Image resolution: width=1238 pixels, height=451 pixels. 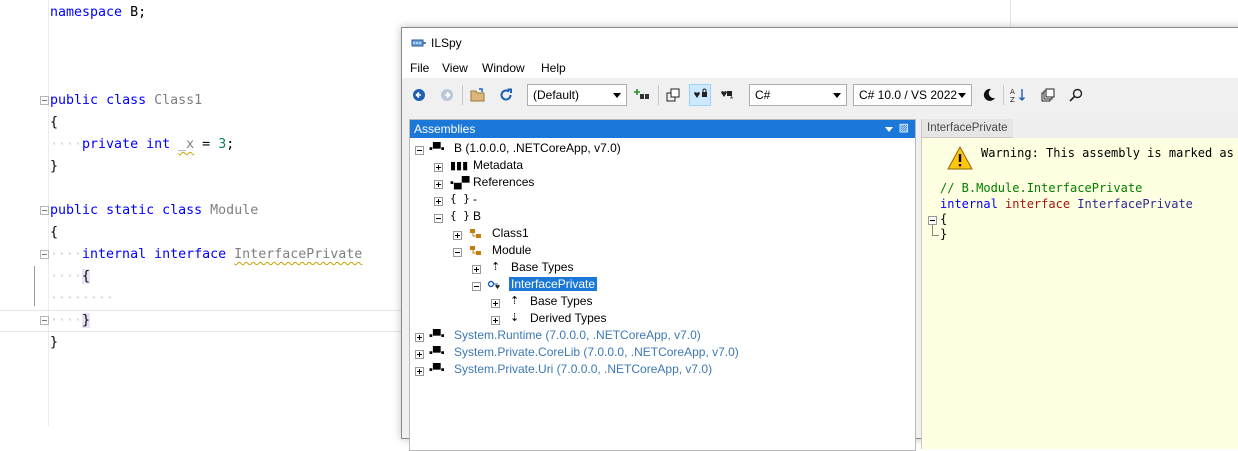 I want to click on panel-menu-chevron-icon, so click(x=889, y=129).